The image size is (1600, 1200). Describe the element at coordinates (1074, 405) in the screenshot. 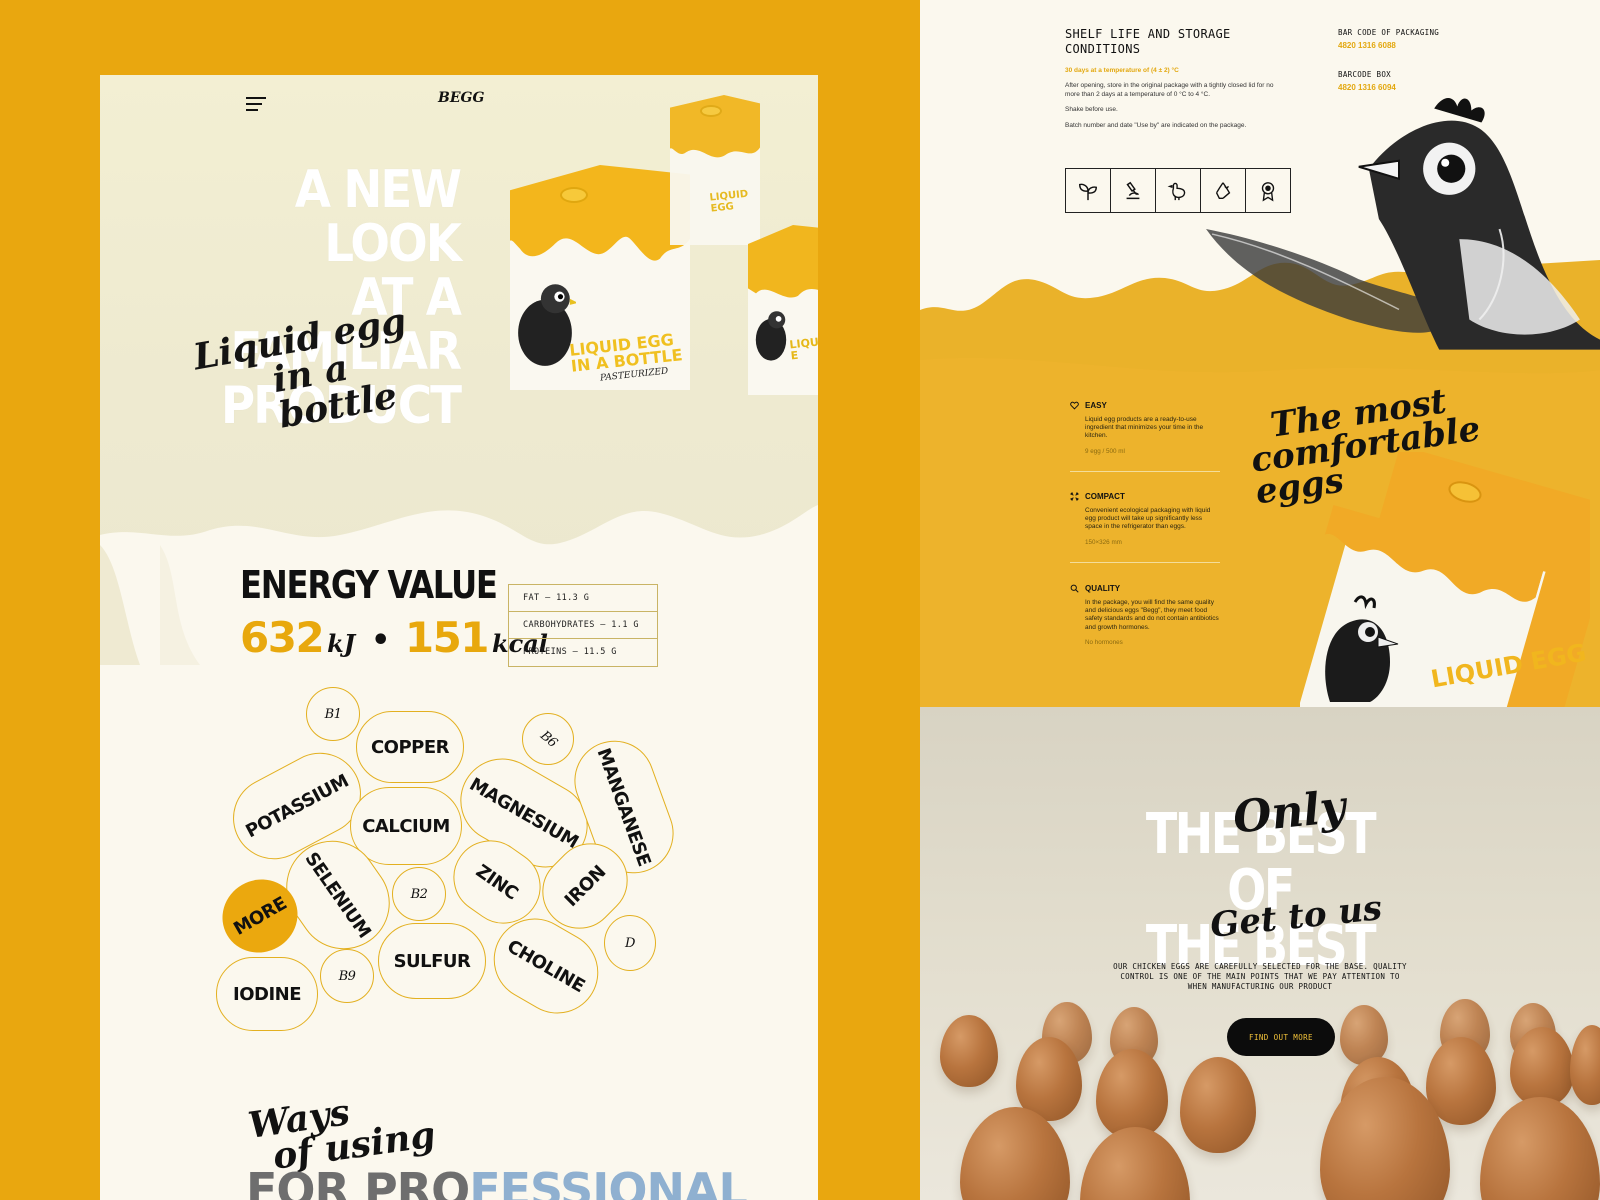

I see `heart-icon` at that location.